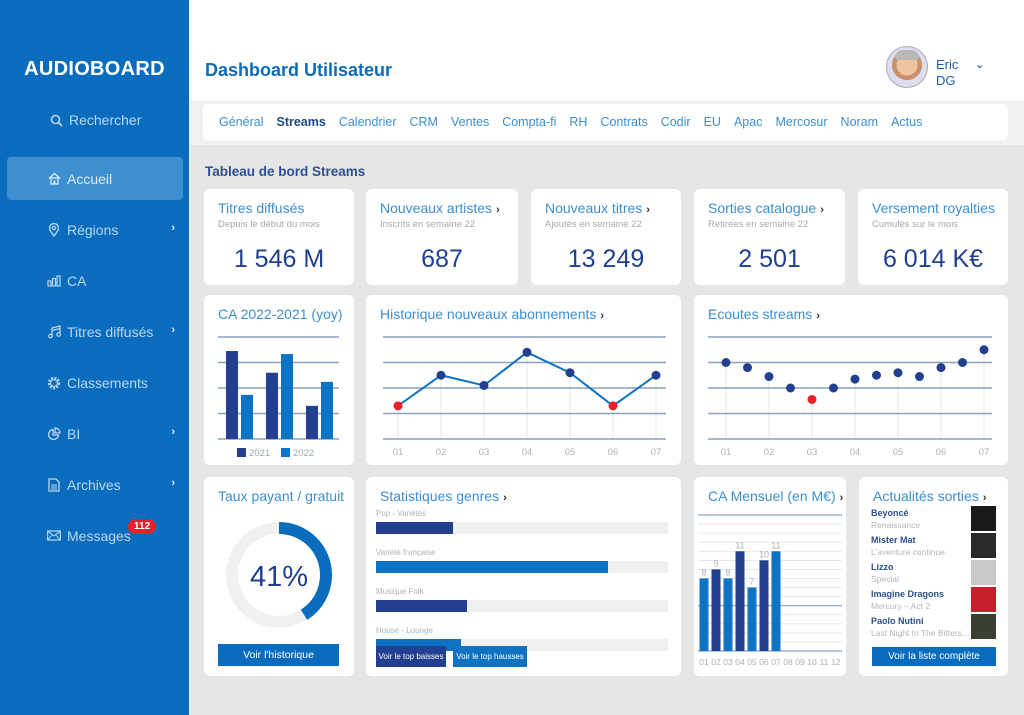  I want to click on card-title: Actualités sorties ›, so click(930, 496).